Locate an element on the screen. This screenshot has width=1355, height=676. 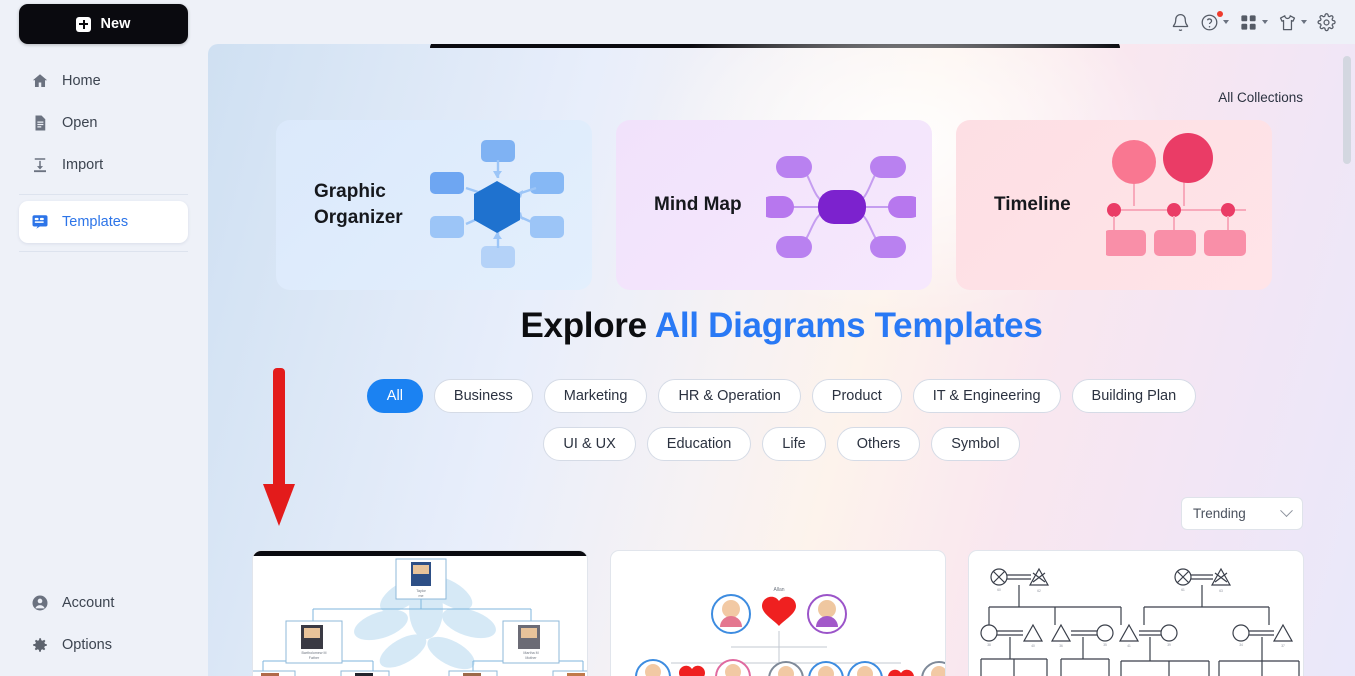
svg-text: 34 is located at coordinates (1241, 645).